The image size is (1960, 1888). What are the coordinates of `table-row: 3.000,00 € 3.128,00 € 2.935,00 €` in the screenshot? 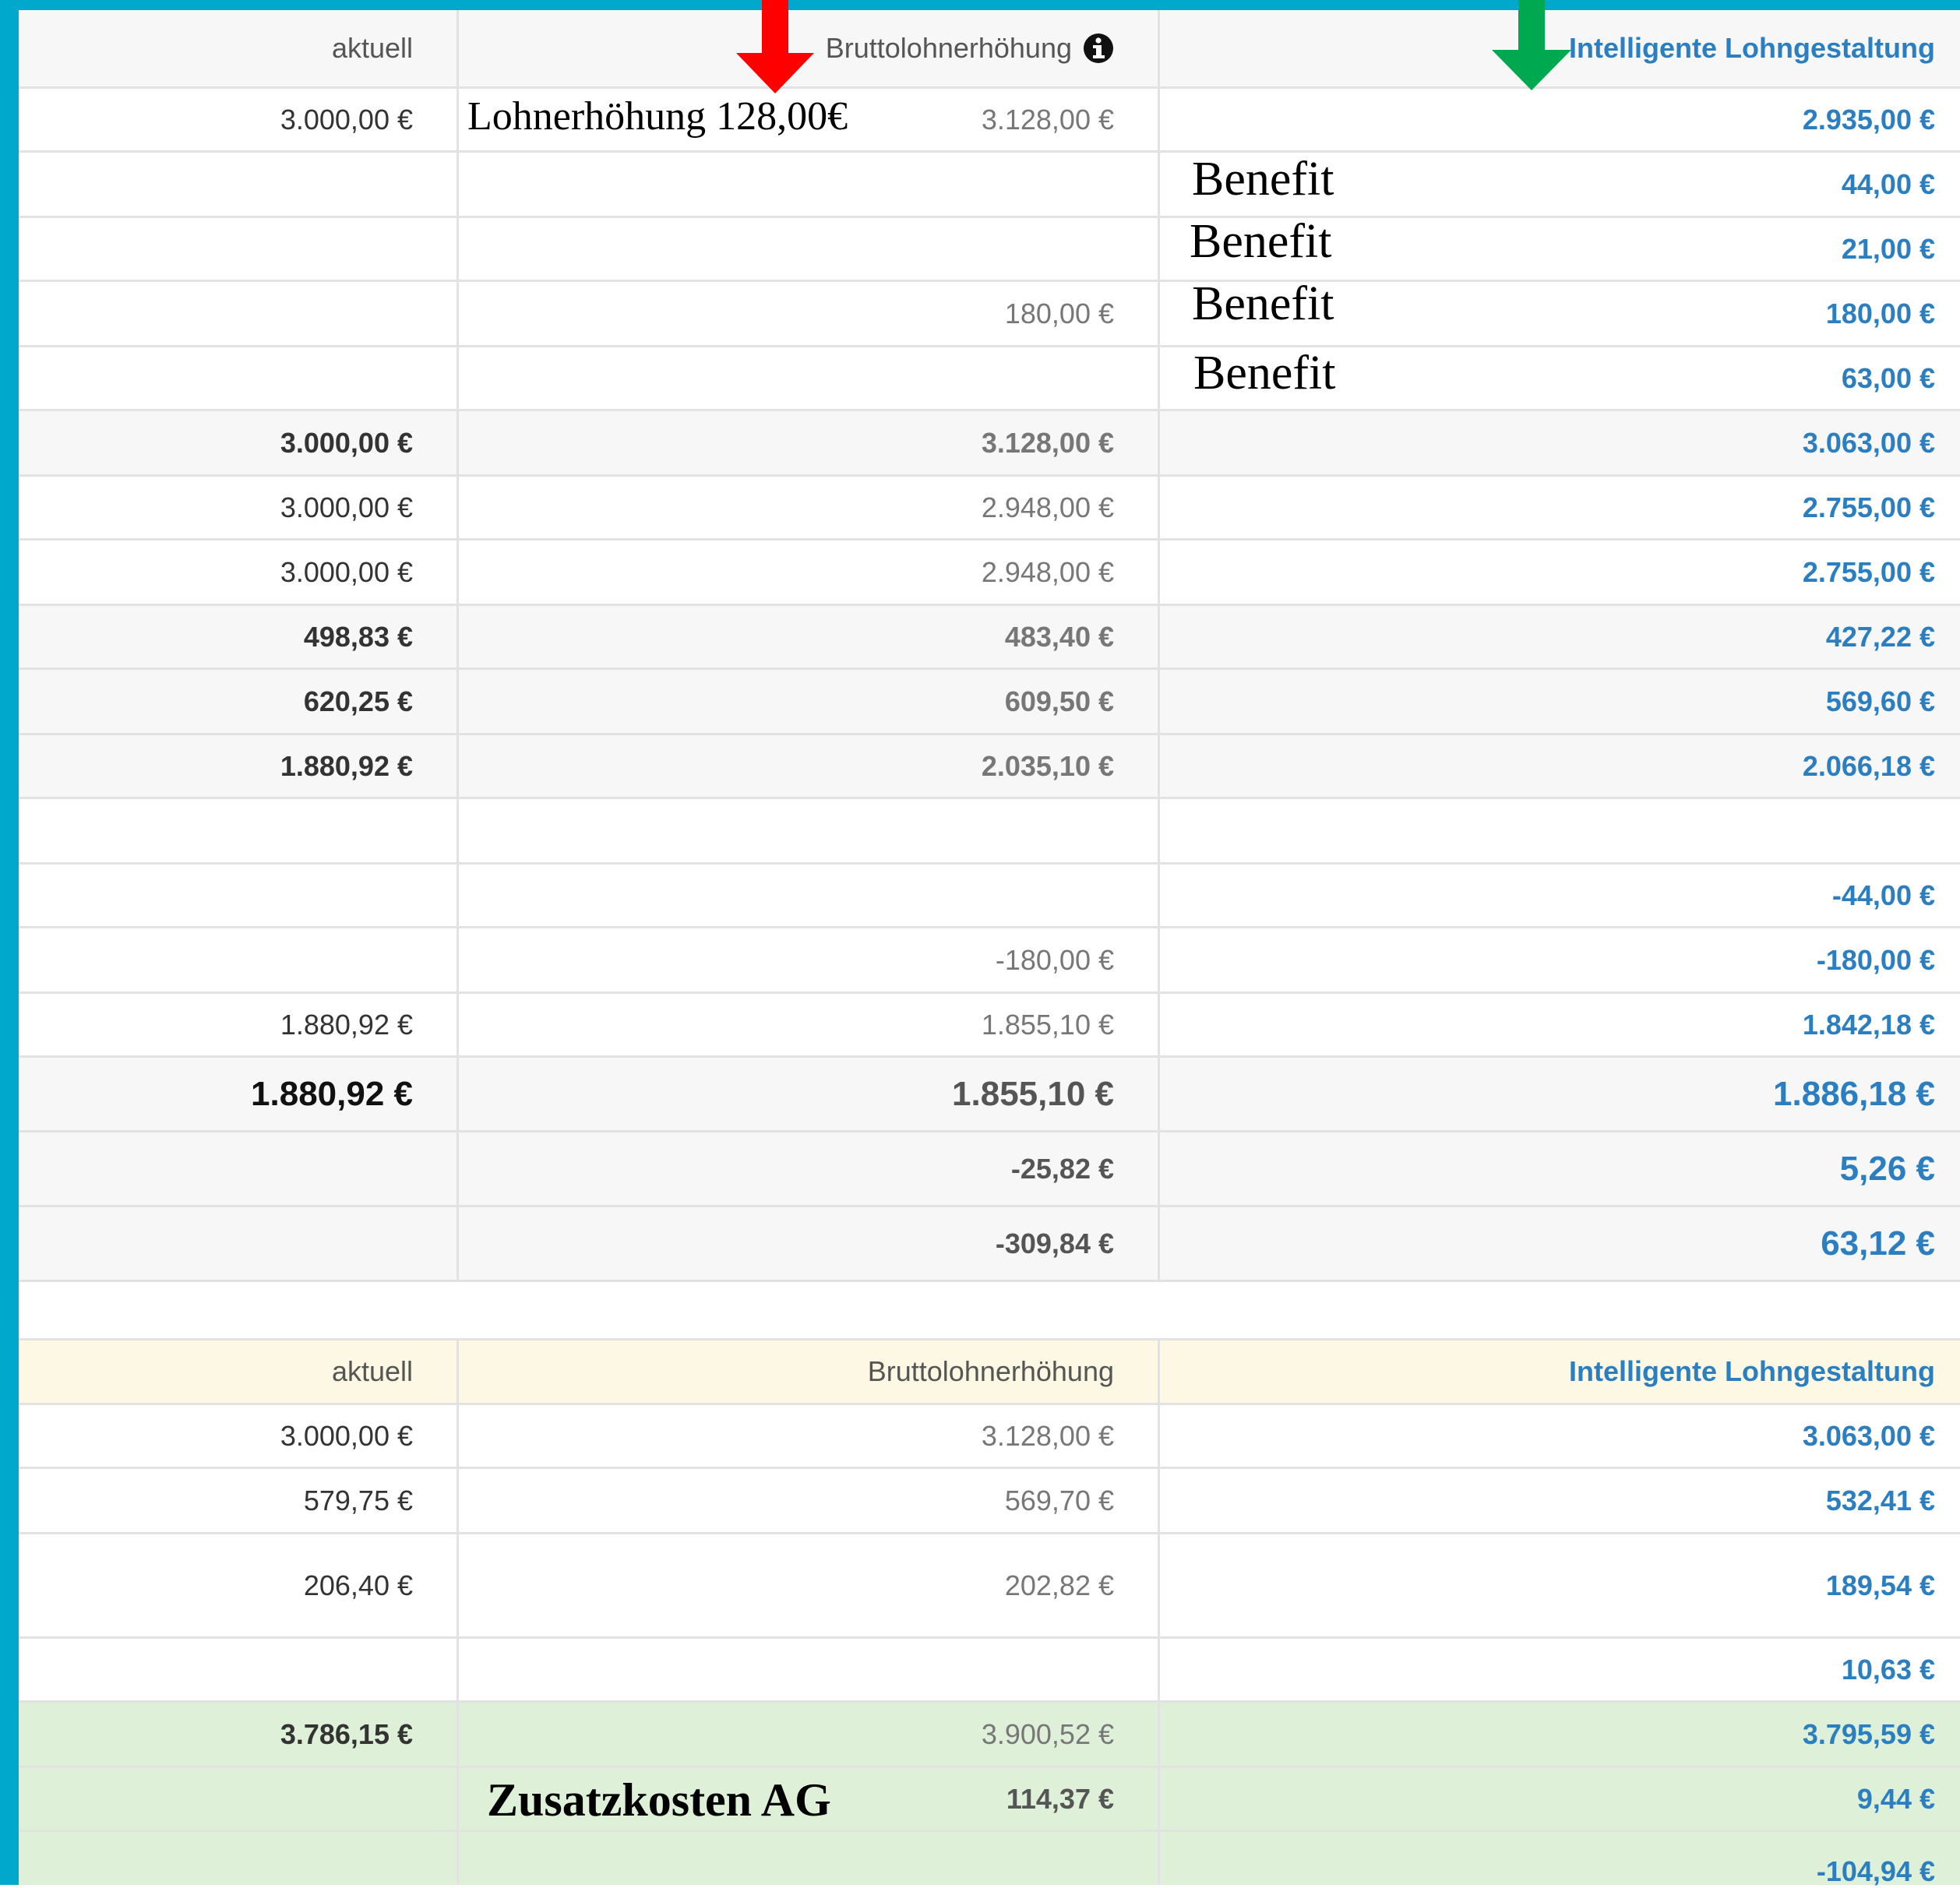 It's located at (989, 121).